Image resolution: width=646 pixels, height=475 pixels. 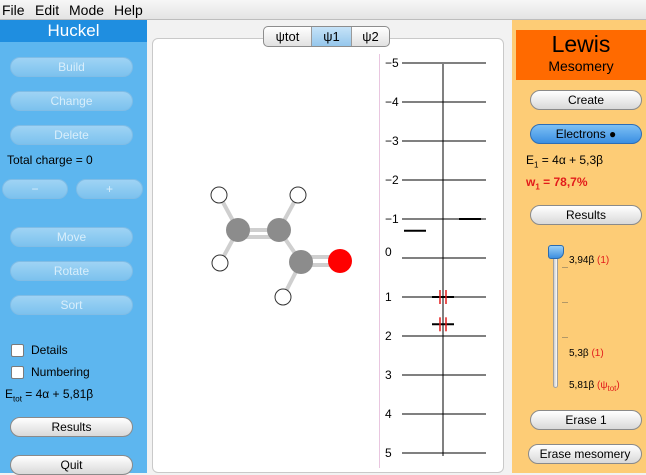 What do you see at coordinates (555, 319) in the screenshot?
I see `mesomery-slider-track` at bounding box center [555, 319].